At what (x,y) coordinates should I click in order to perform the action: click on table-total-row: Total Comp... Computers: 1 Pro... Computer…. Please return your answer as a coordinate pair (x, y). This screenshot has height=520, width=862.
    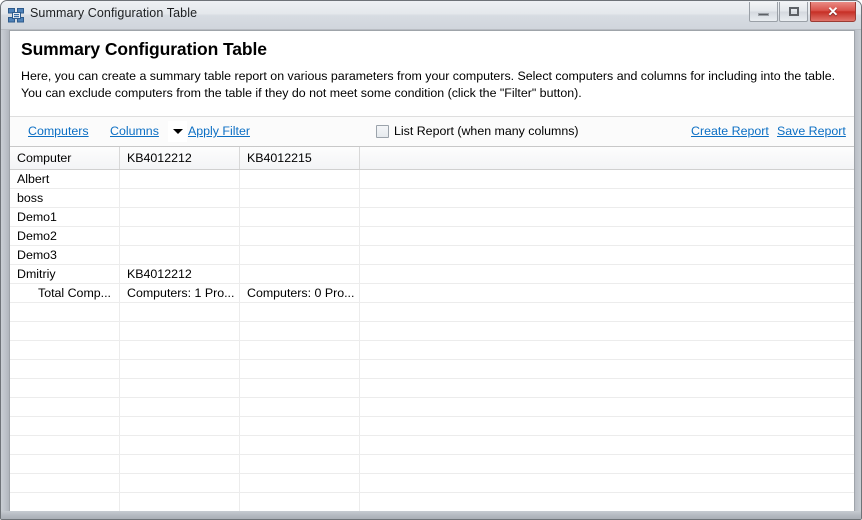
    Looking at the image, I should click on (432, 293).